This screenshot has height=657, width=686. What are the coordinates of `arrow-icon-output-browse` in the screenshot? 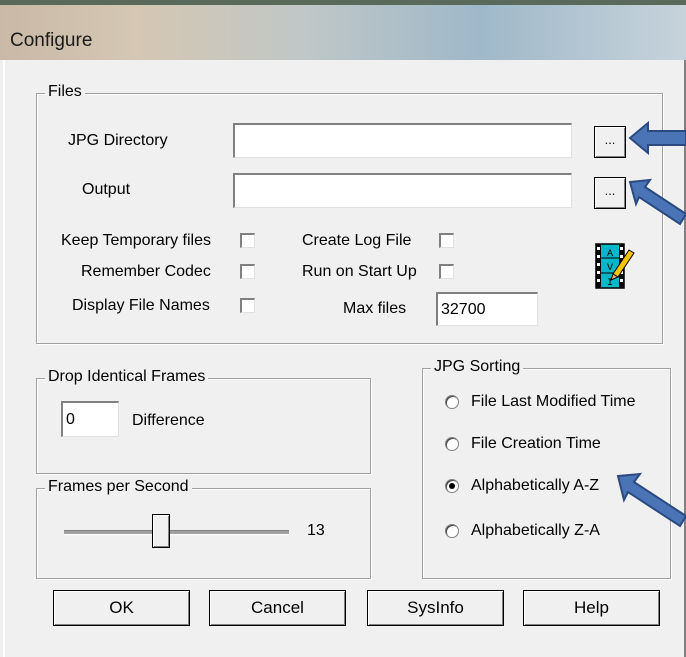 It's located at (657, 202).